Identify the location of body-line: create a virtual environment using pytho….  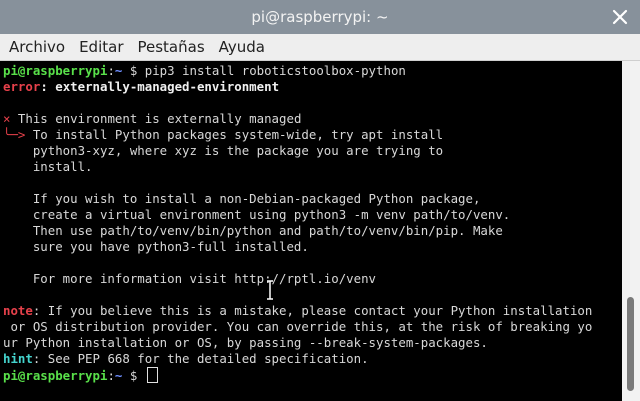
(257, 214).